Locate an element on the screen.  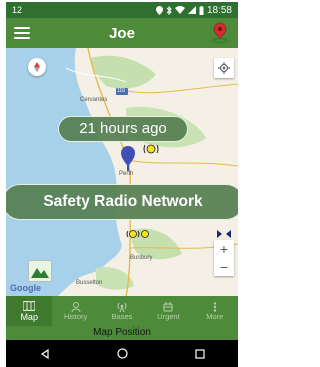
map-label-bunbury: Bunbury is located at coordinates (141, 258).